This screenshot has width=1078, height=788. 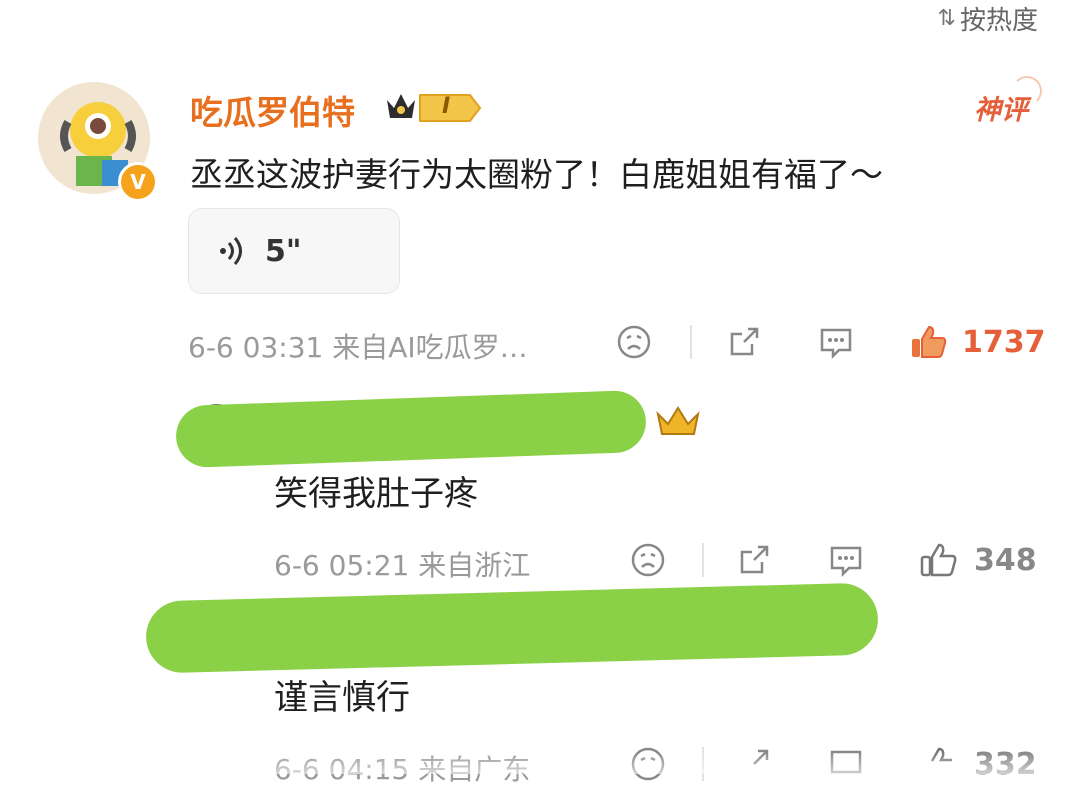 What do you see at coordinates (1004, 342) in the screenshot?
I see `like-count: 1737` at bounding box center [1004, 342].